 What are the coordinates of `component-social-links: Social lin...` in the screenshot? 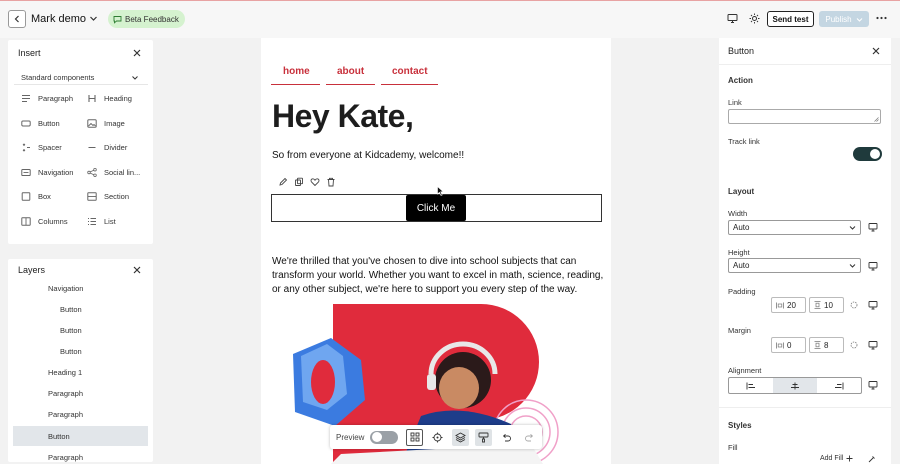 It's located at (113, 172).